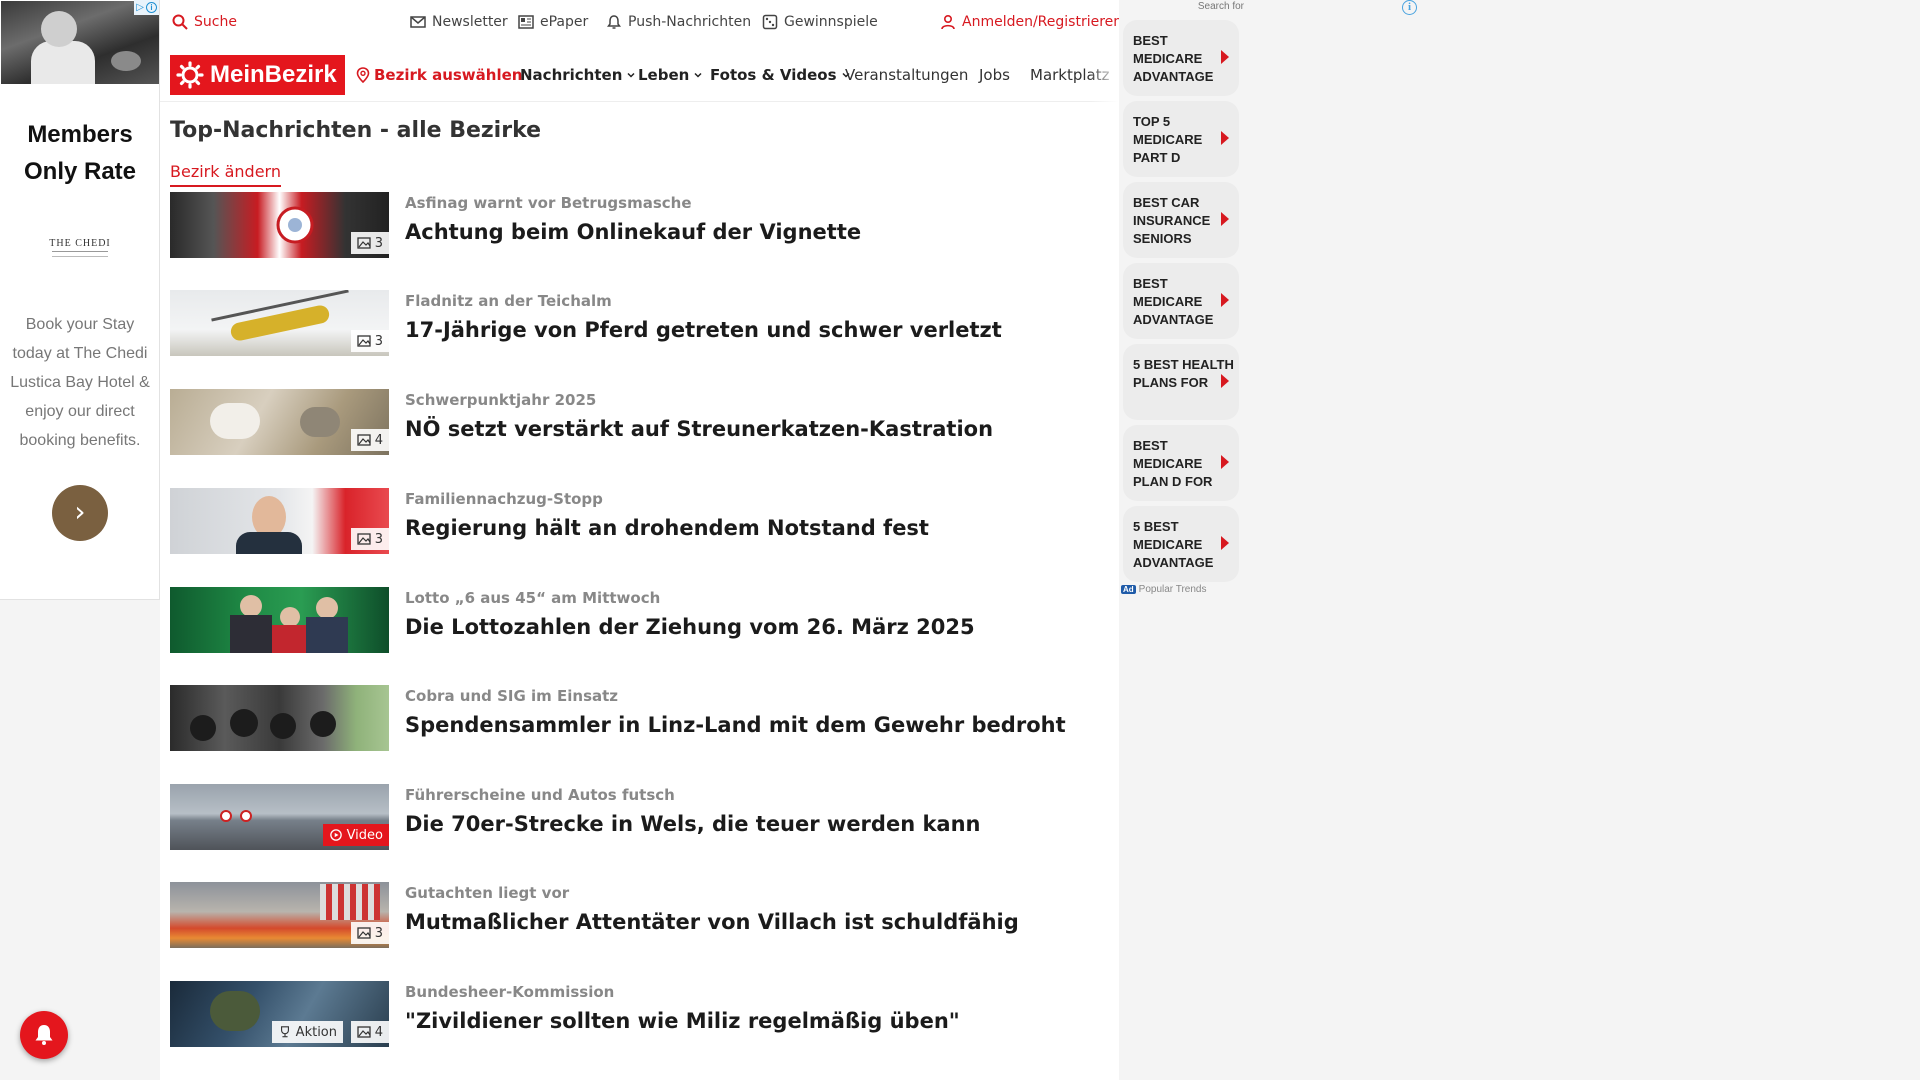 This screenshot has height=1080, width=1920. What do you see at coordinates (533, 598) in the screenshot?
I see `article-kicker: Lotto „6 aus 45“ am Mittwoch` at bounding box center [533, 598].